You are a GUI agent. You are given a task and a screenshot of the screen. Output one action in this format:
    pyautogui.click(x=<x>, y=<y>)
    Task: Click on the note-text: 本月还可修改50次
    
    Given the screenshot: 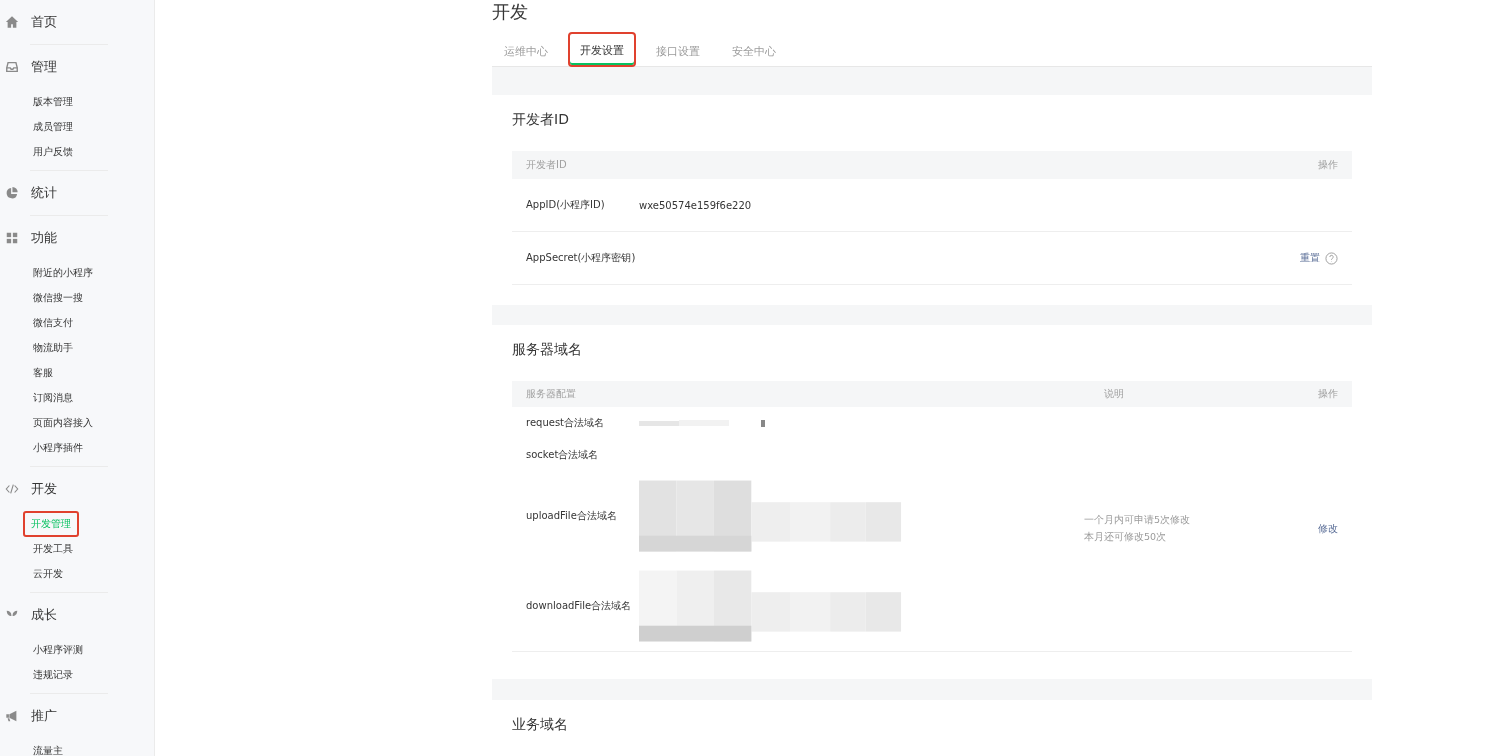 What is the action you would take?
    pyautogui.click(x=1126, y=537)
    